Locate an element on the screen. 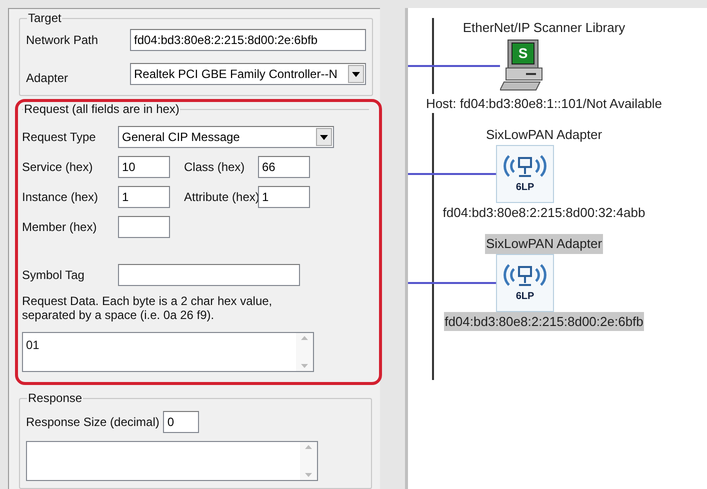 Image resolution: width=707 pixels, height=489 pixels. request-data-hint: Request Data. Each byte is a 2 char hex value, separated by a space (i.e. 0a 26 f9). is located at coordinates (148, 308).